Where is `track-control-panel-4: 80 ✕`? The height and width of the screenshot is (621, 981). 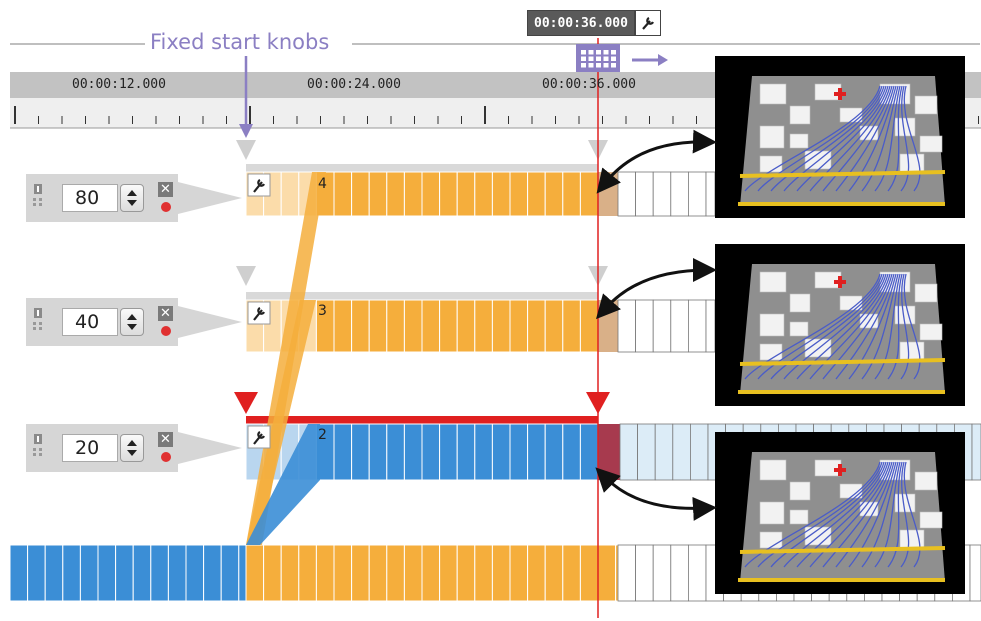
track-control-panel-4: 80 ✕ is located at coordinates (102, 198).